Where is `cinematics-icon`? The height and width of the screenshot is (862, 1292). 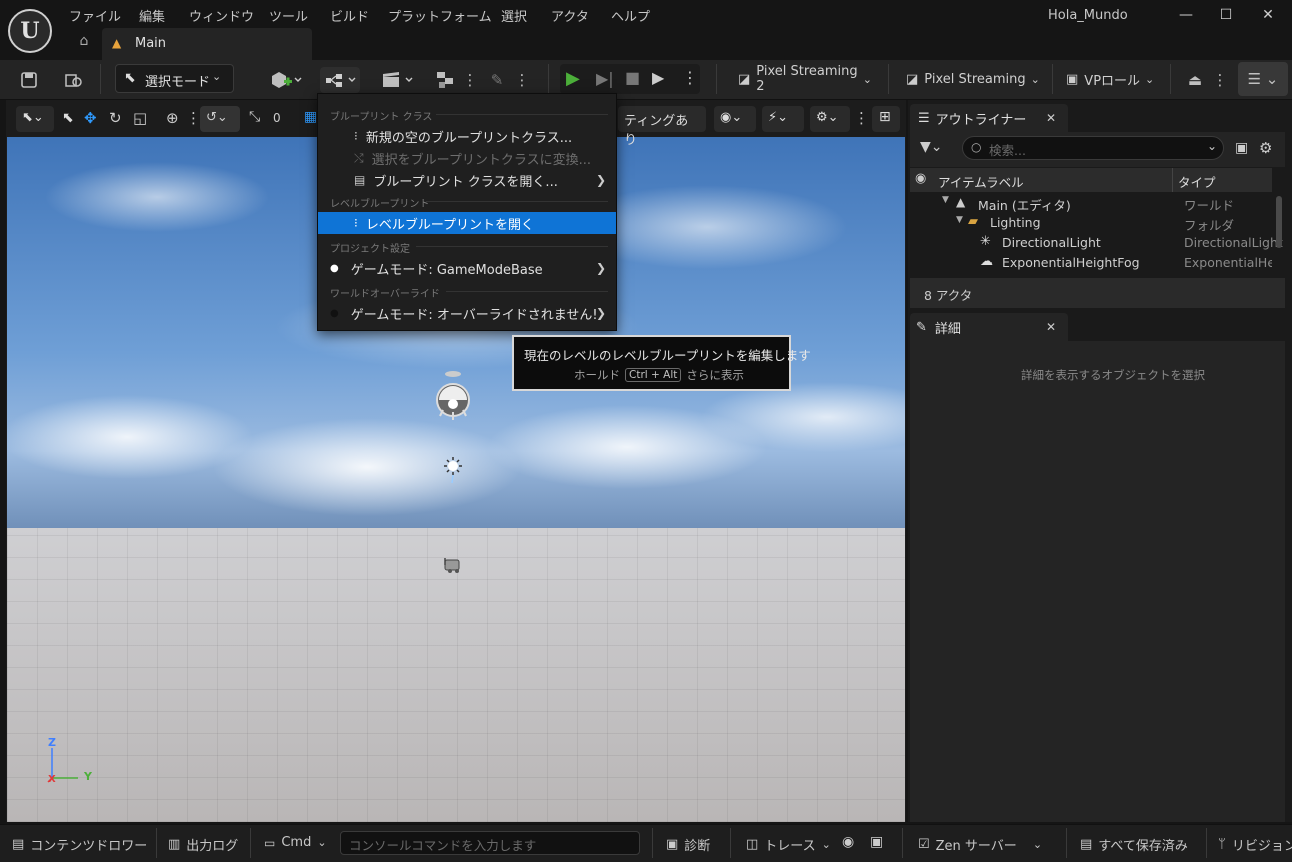
cinematics-icon is located at coordinates (397, 80).